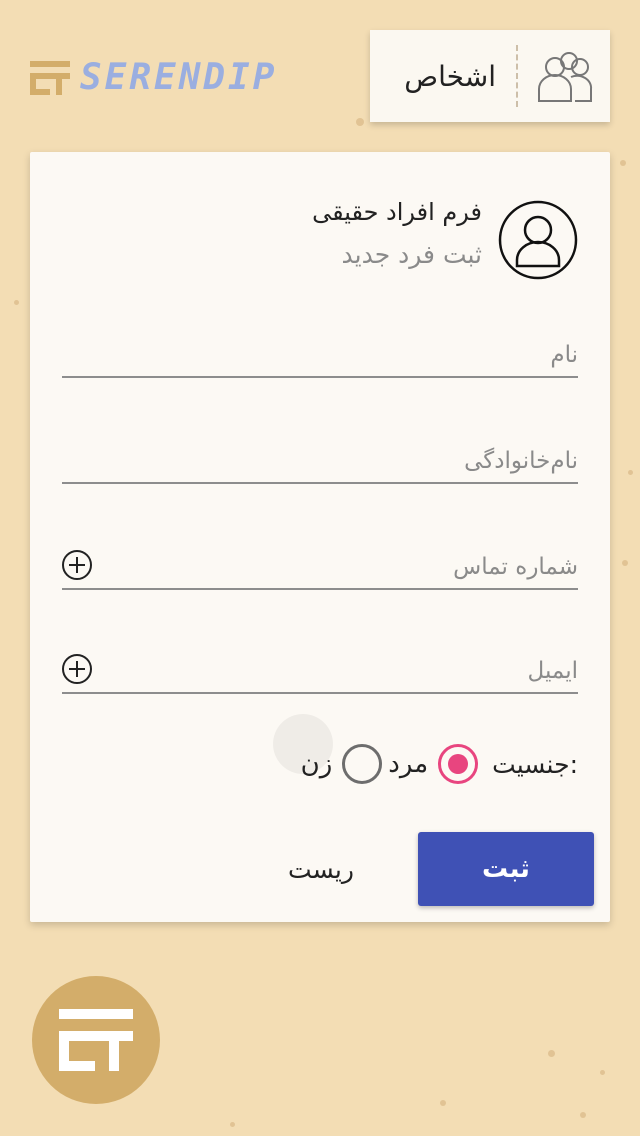 The height and width of the screenshot is (1136, 640). What do you see at coordinates (77, 565) in the screenshot?
I see `add-phone-icon` at bounding box center [77, 565].